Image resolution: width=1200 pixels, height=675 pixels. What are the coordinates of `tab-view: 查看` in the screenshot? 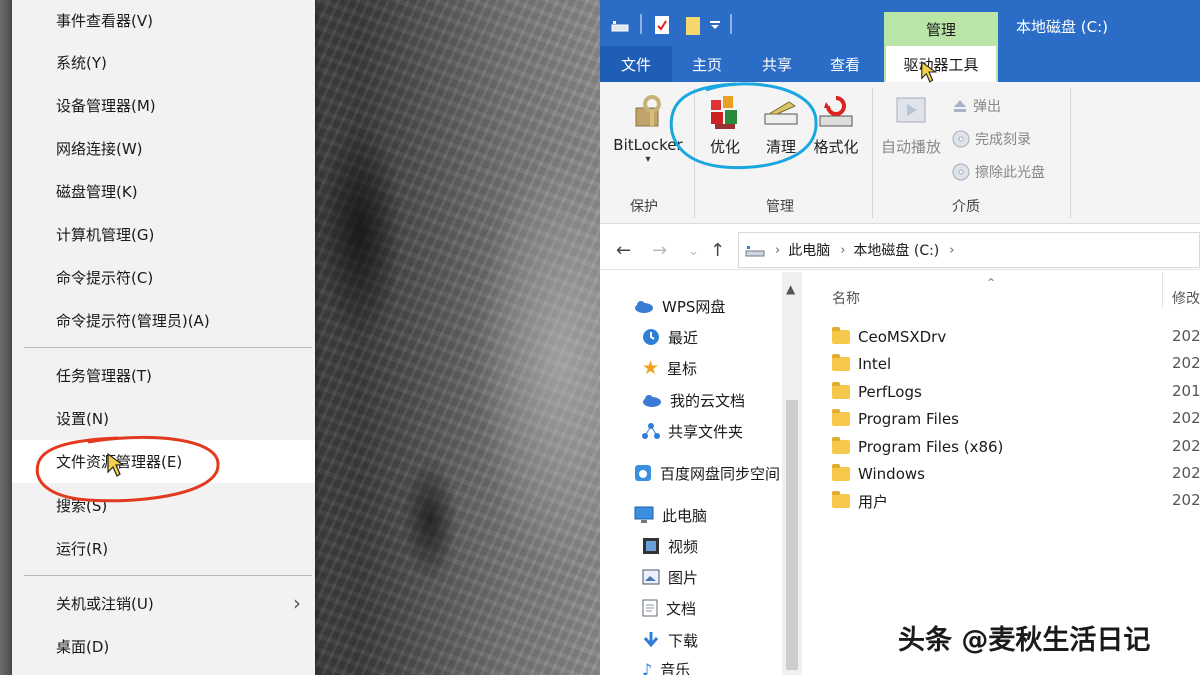 It's located at (845, 64).